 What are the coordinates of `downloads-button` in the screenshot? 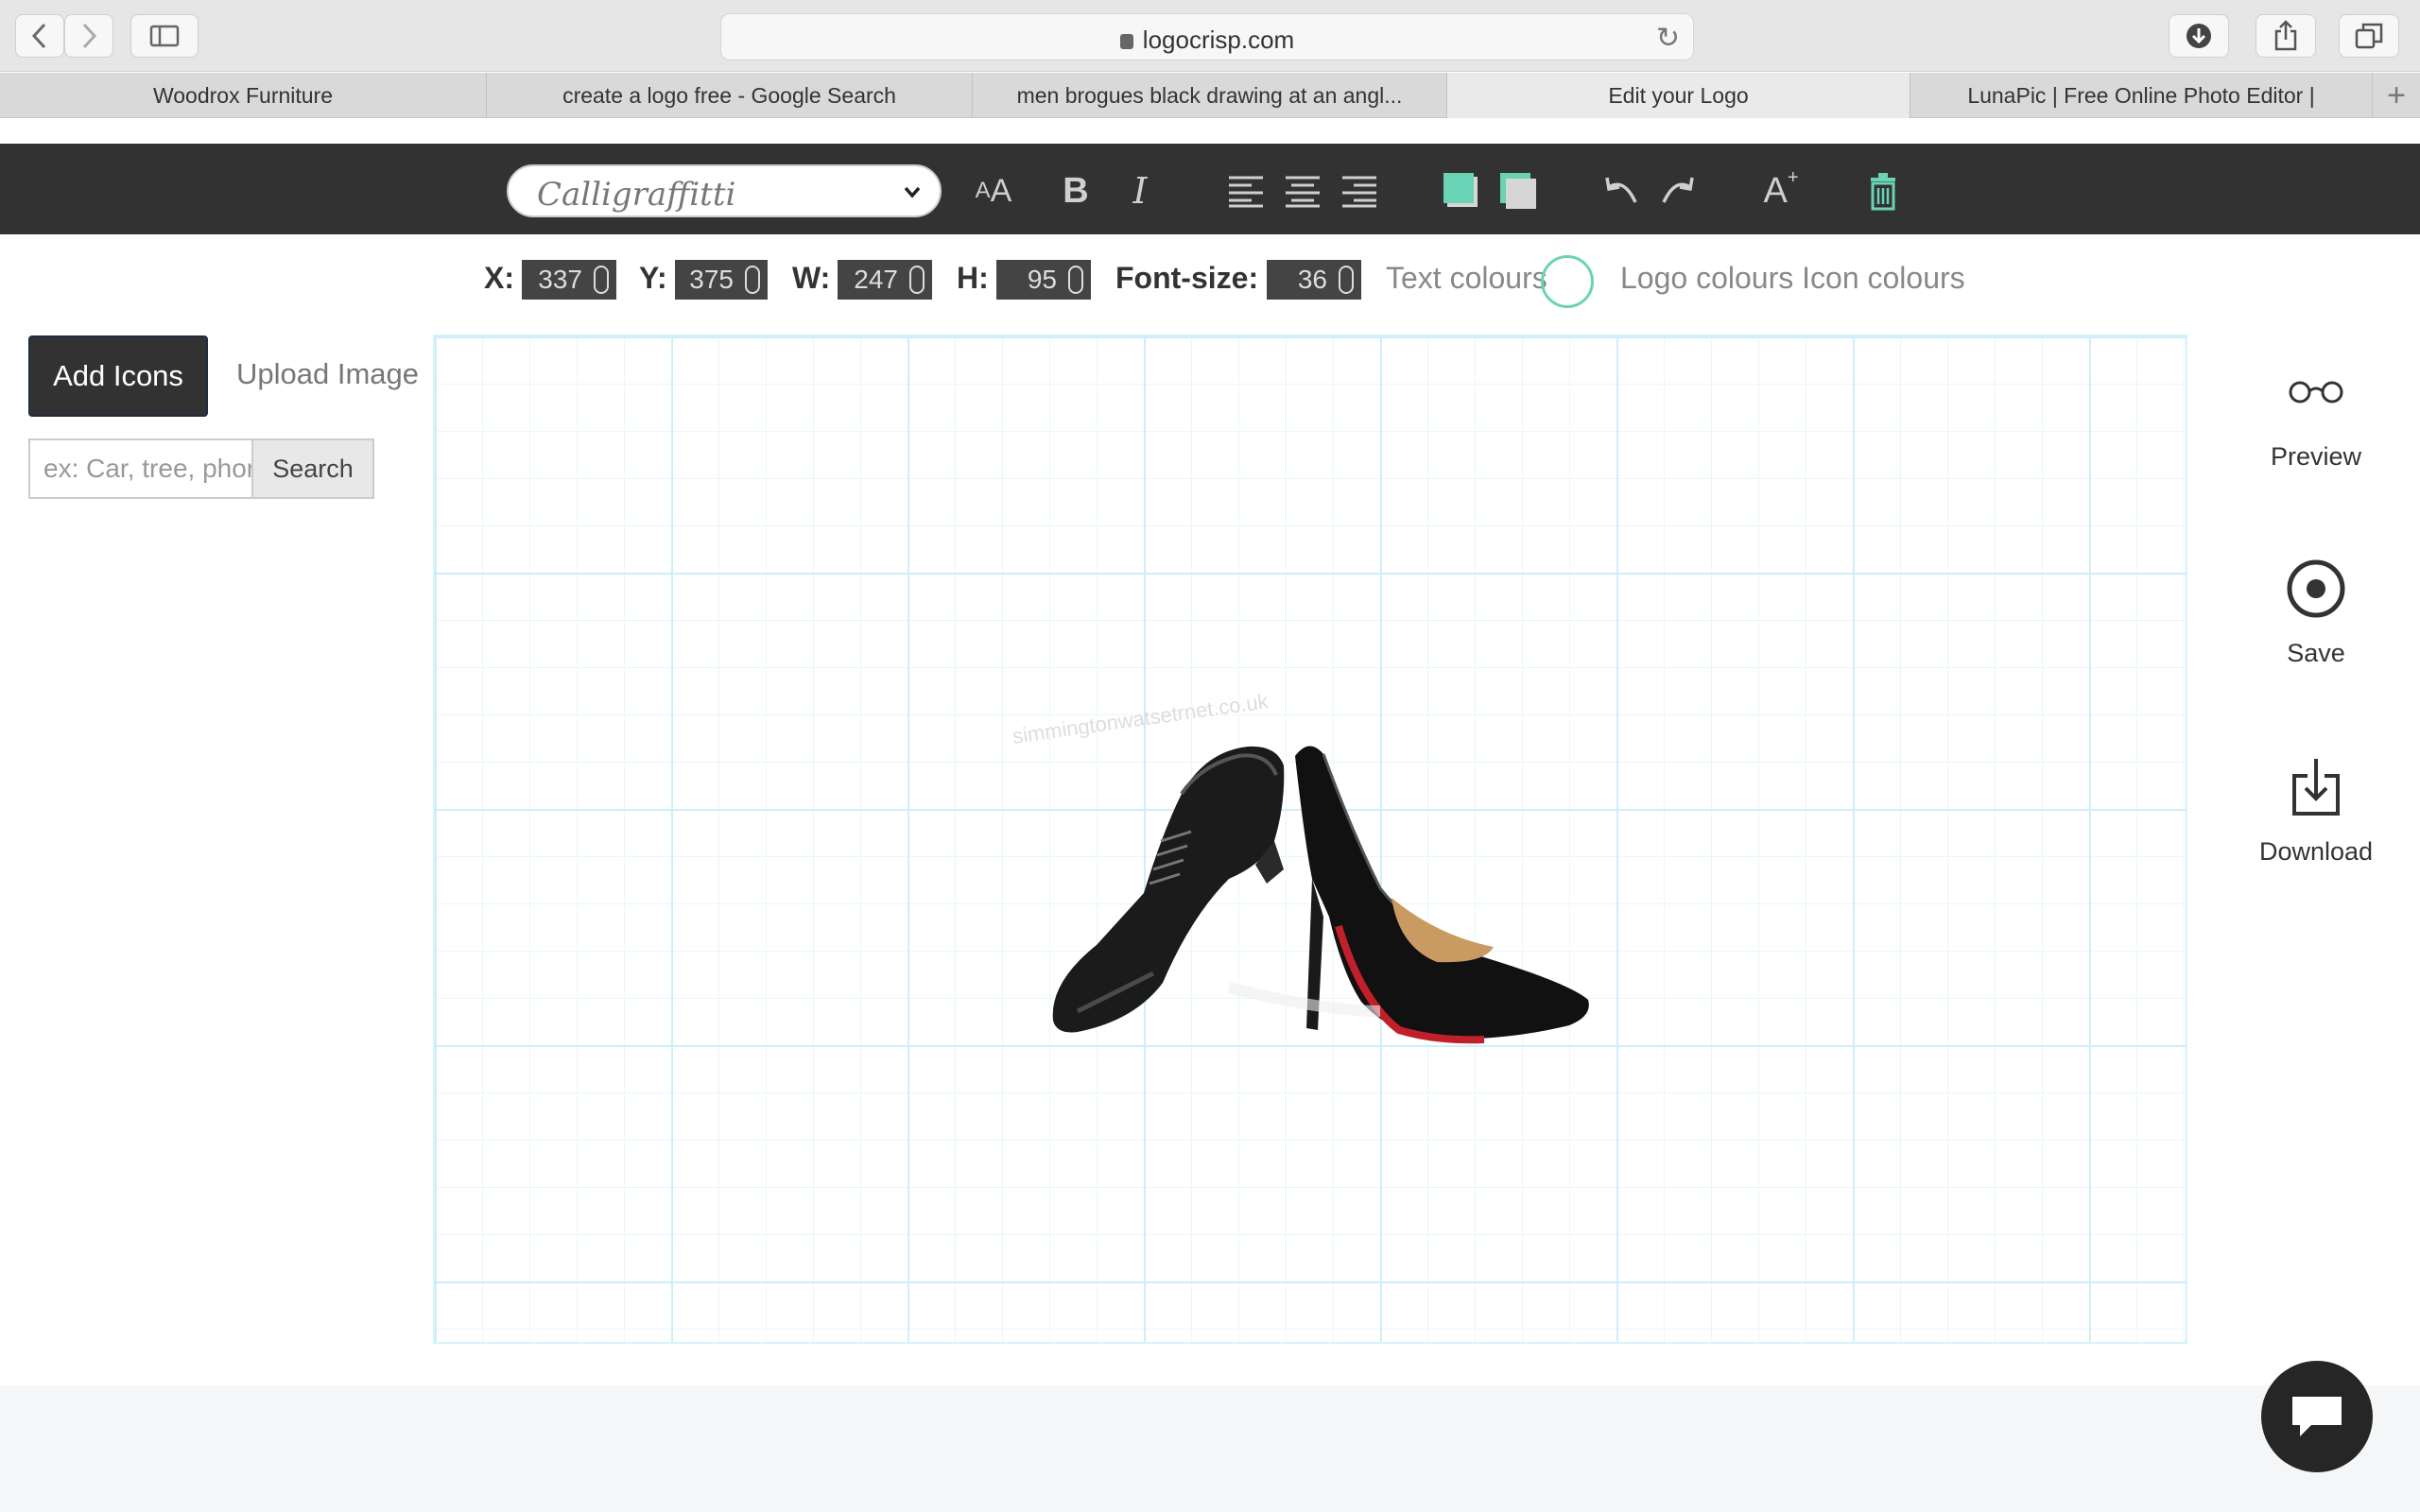 It's located at (2199, 36).